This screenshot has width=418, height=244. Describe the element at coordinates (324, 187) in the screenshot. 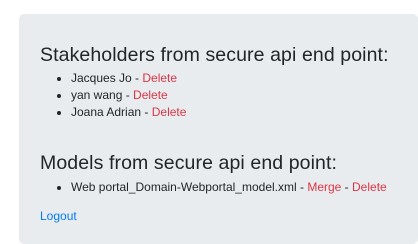

I see `merge-model-link: Merge` at that location.